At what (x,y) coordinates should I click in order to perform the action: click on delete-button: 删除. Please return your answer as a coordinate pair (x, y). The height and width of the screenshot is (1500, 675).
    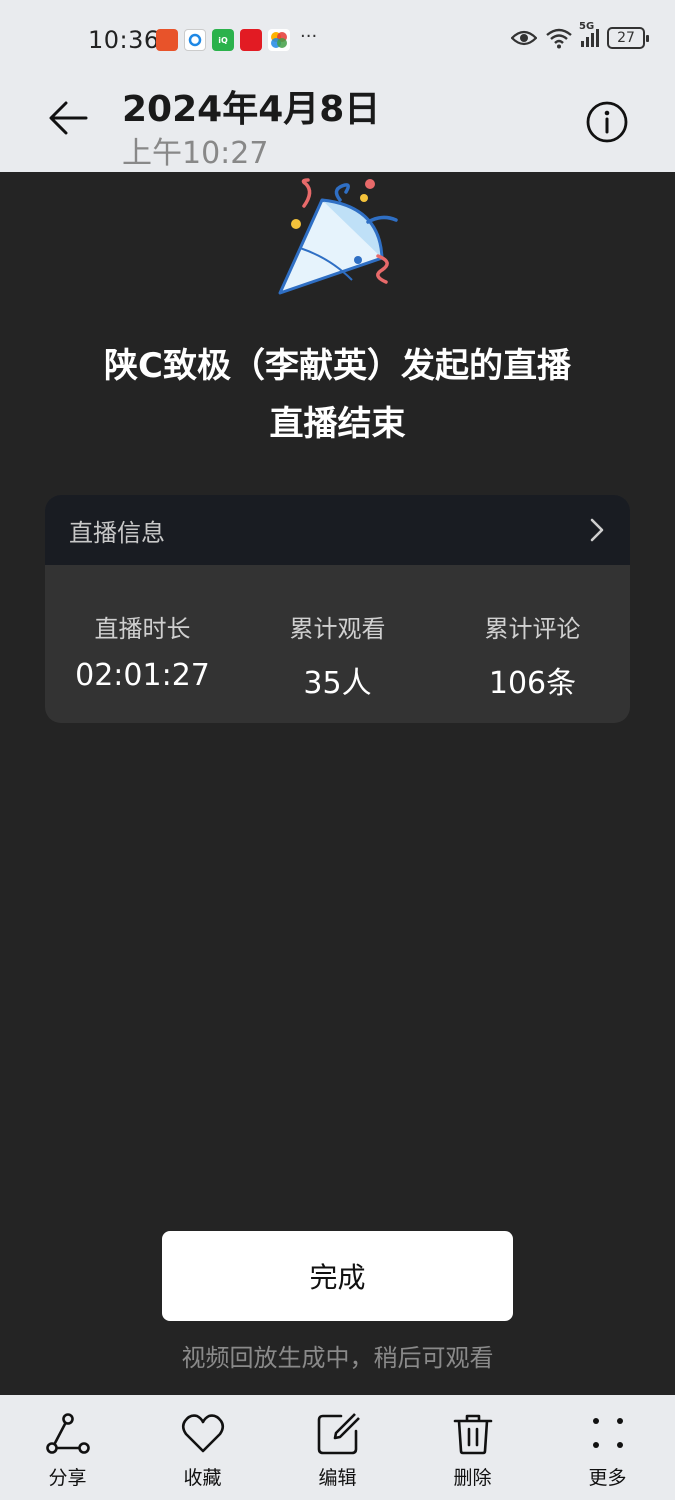
    Looking at the image, I should click on (472, 1447).